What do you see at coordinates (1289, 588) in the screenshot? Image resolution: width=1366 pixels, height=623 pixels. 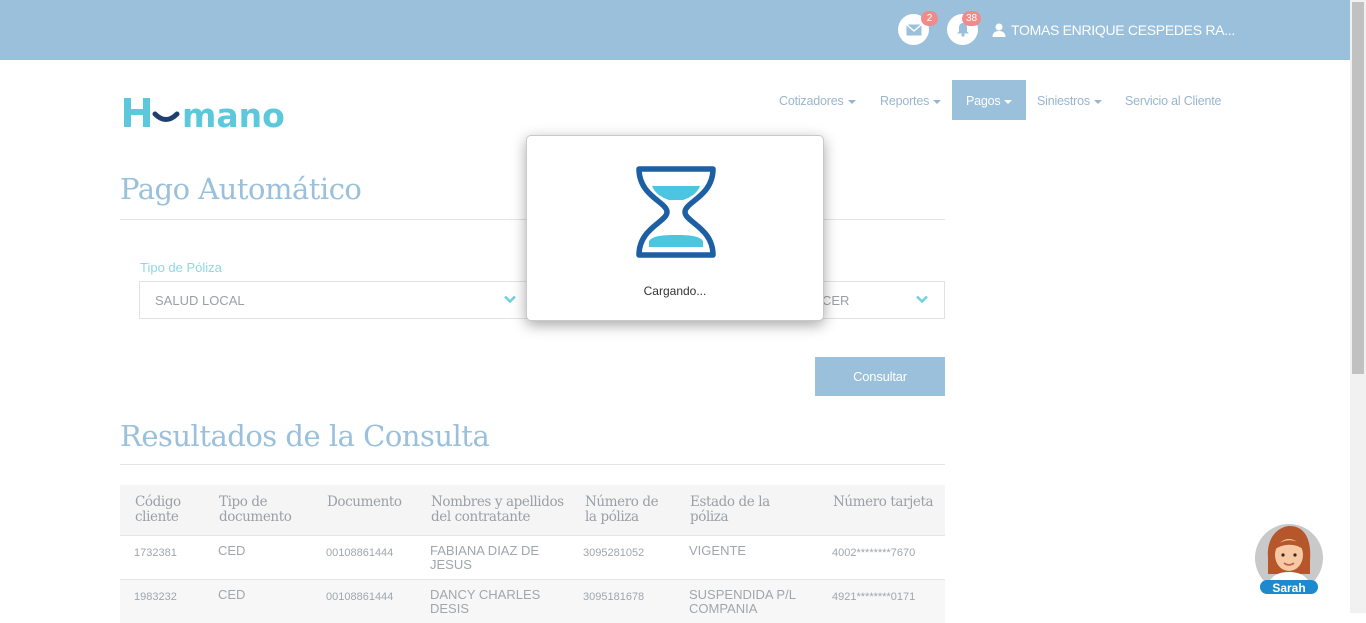 I see `assistant-name: Sarah` at bounding box center [1289, 588].